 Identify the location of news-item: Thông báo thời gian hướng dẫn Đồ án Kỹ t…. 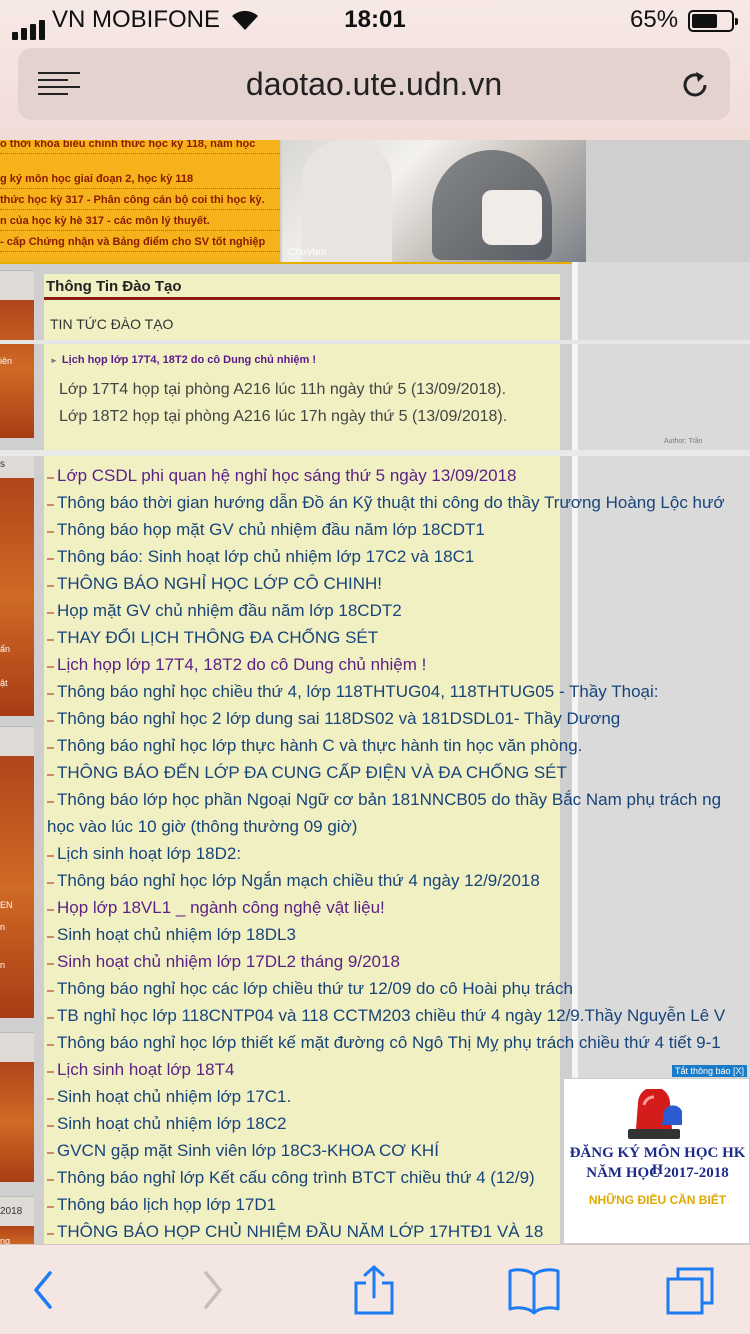
(398, 502).